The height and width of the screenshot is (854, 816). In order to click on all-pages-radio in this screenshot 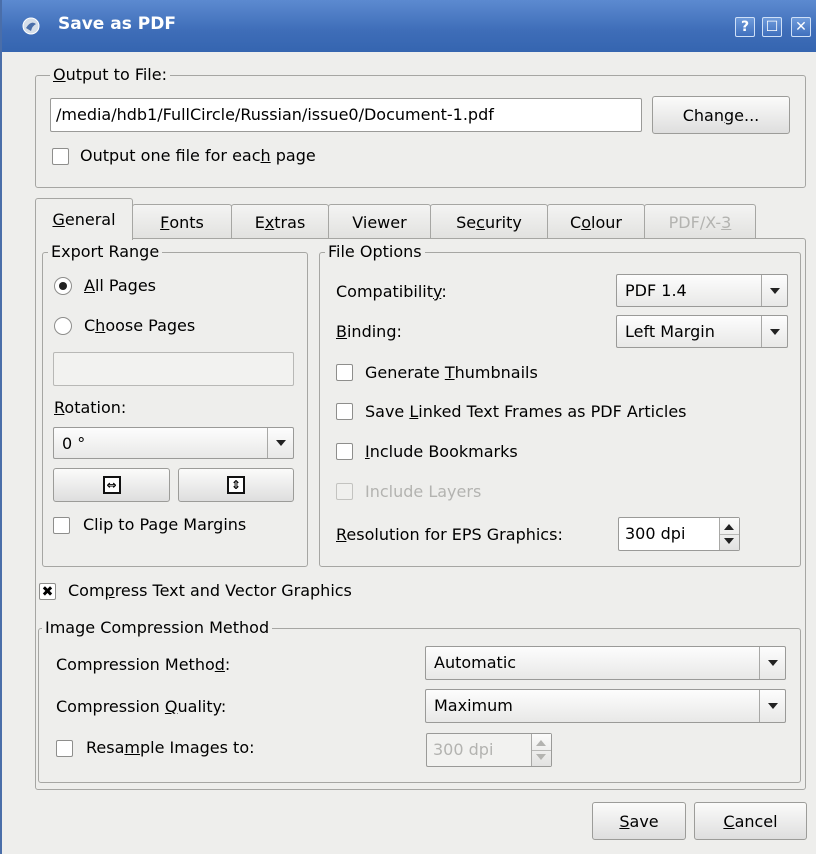, I will do `click(63, 286)`.